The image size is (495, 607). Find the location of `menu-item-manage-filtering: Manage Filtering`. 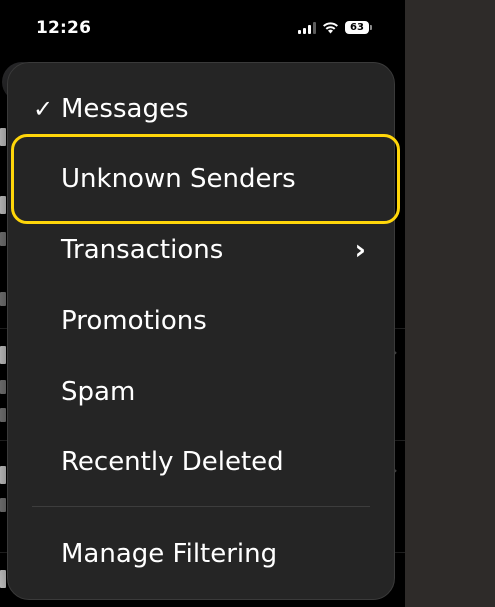

menu-item-manage-filtering: Manage Filtering is located at coordinates (201, 554).